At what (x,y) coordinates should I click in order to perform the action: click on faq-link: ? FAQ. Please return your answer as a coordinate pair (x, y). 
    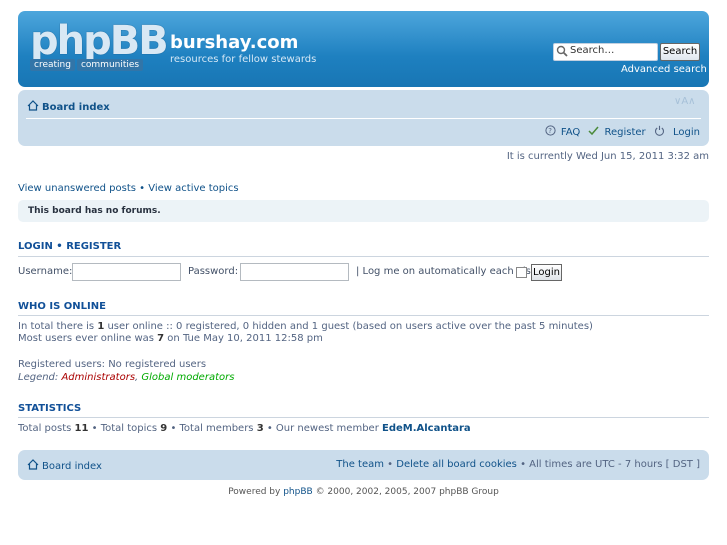
    Looking at the image, I should click on (563, 131).